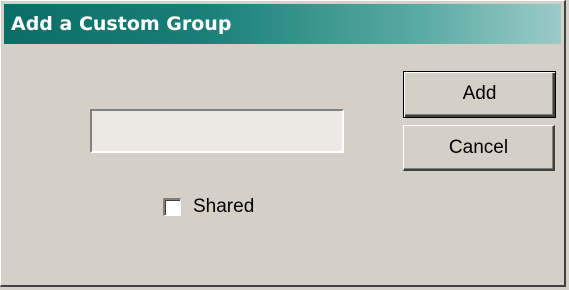 The height and width of the screenshot is (290, 569). What do you see at coordinates (282, 24) in the screenshot?
I see `title-bar: Add a Custom Group` at bounding box center [282, 24].